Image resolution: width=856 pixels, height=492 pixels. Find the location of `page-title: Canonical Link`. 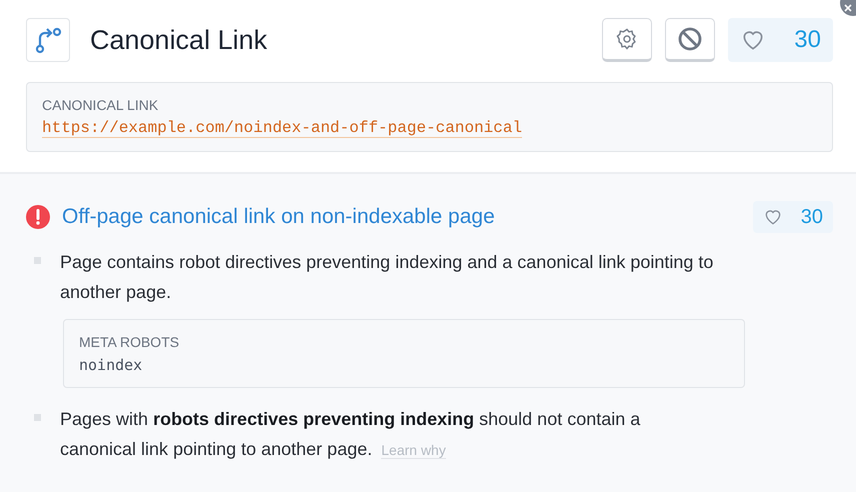

page-title: Canonical Link is located at coordinates (179, 40).